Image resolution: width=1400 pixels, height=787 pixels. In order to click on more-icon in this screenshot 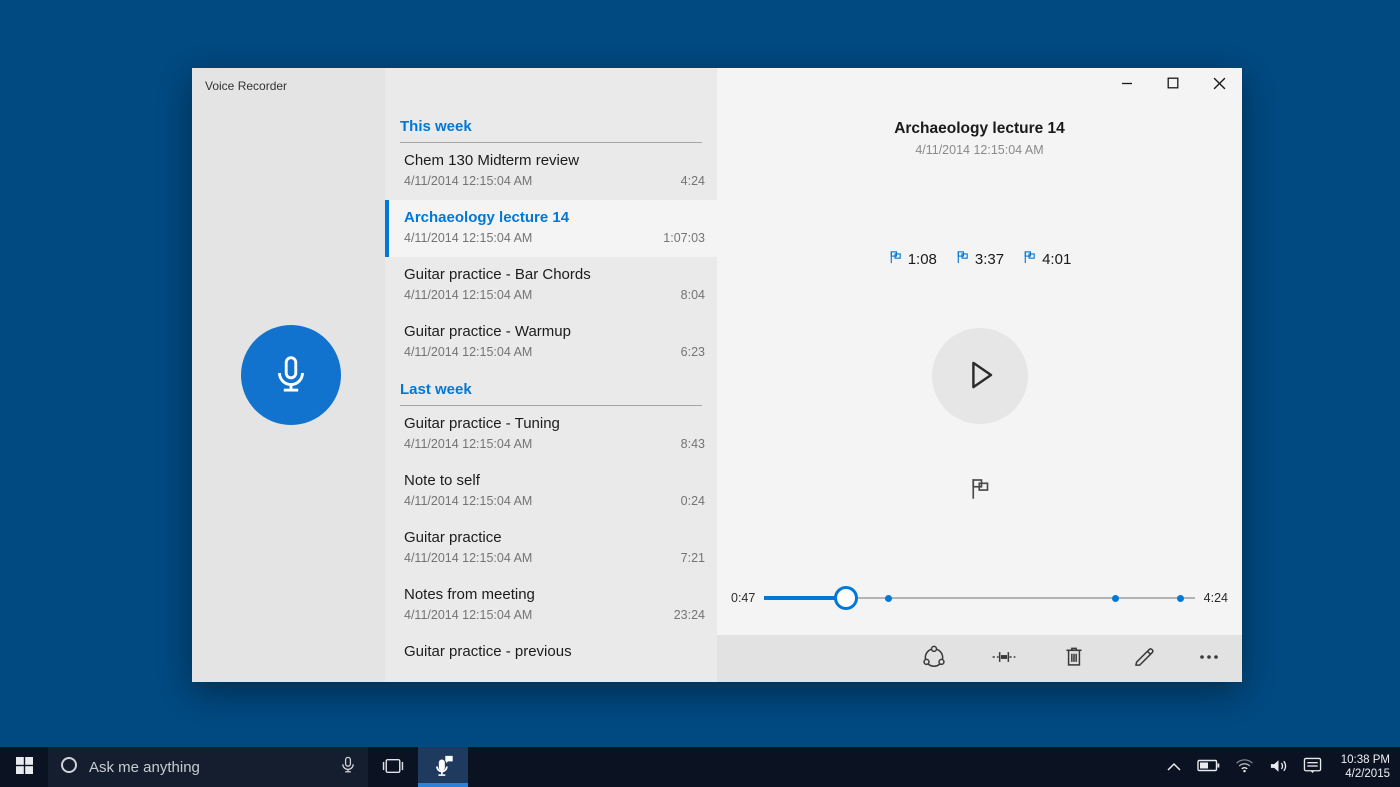, I will do `click(1209, 658)`.